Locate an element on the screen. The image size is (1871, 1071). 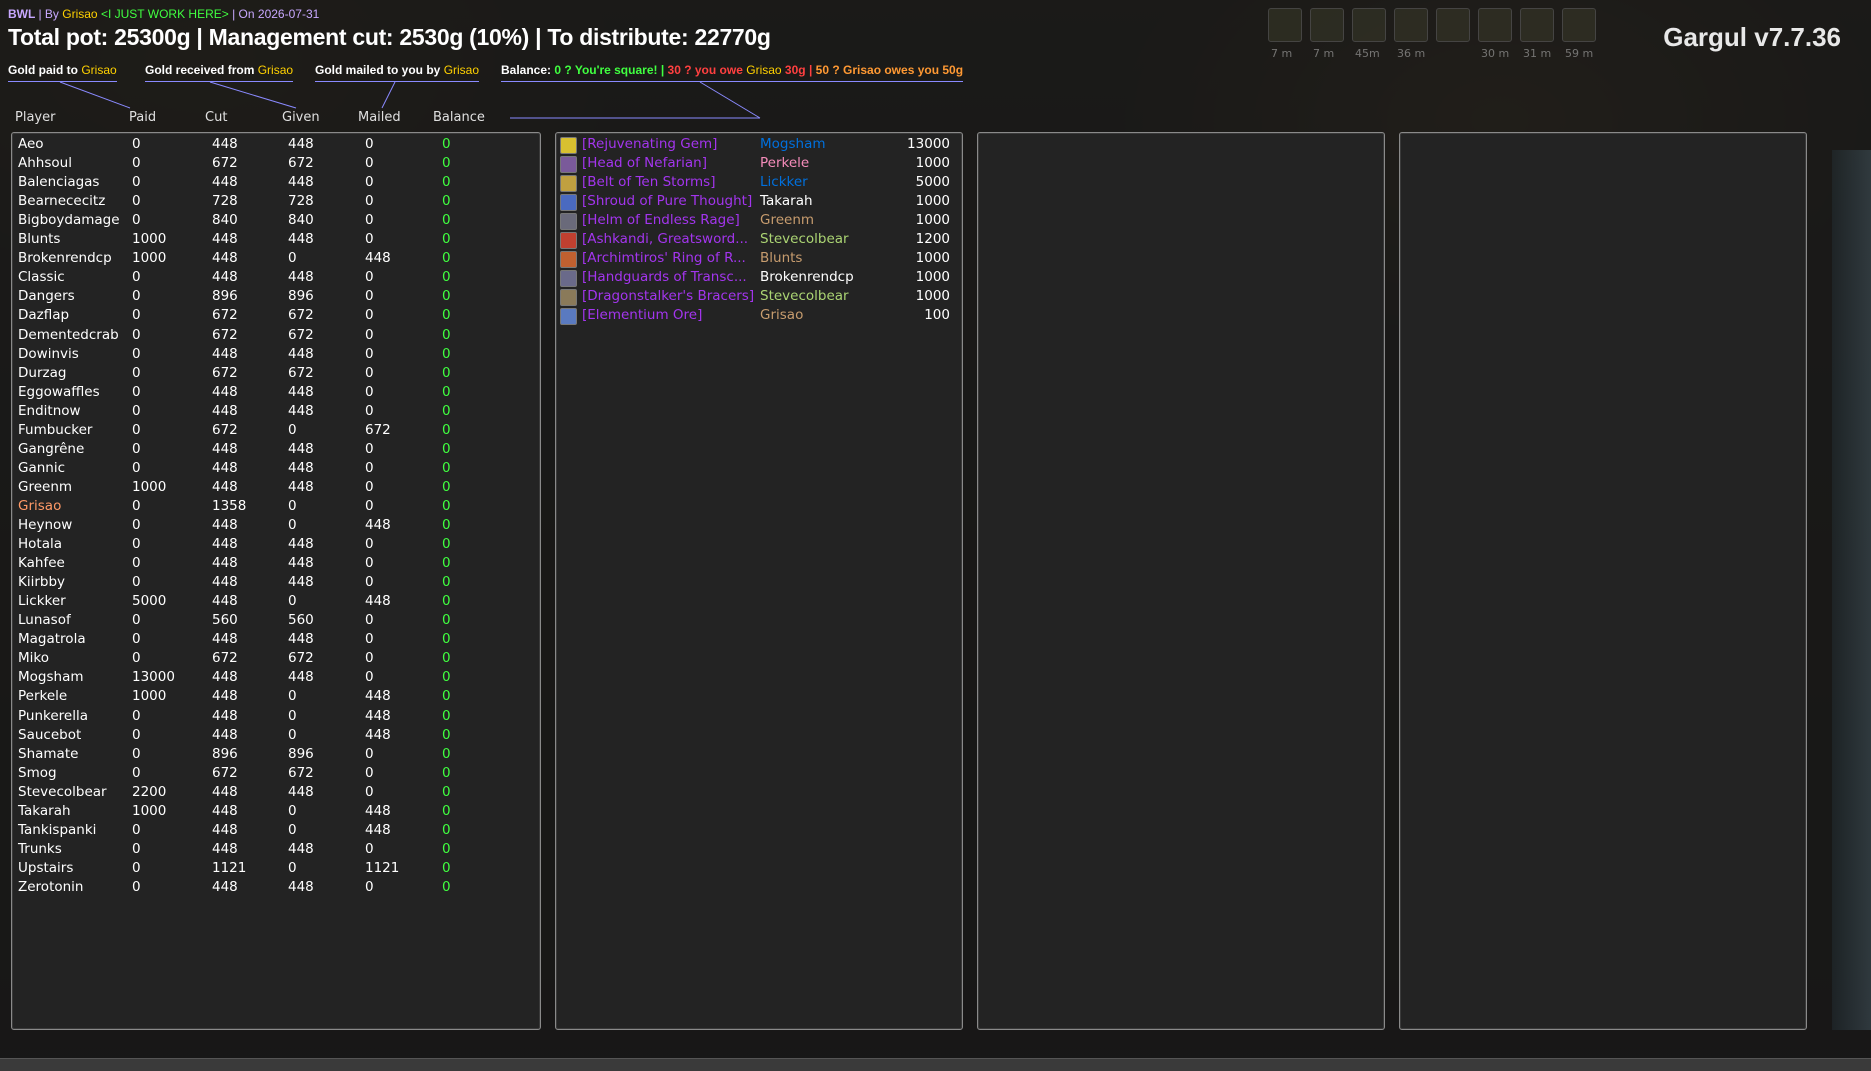
player-name: Brokenrendcp is located at coordinates (65, 258).